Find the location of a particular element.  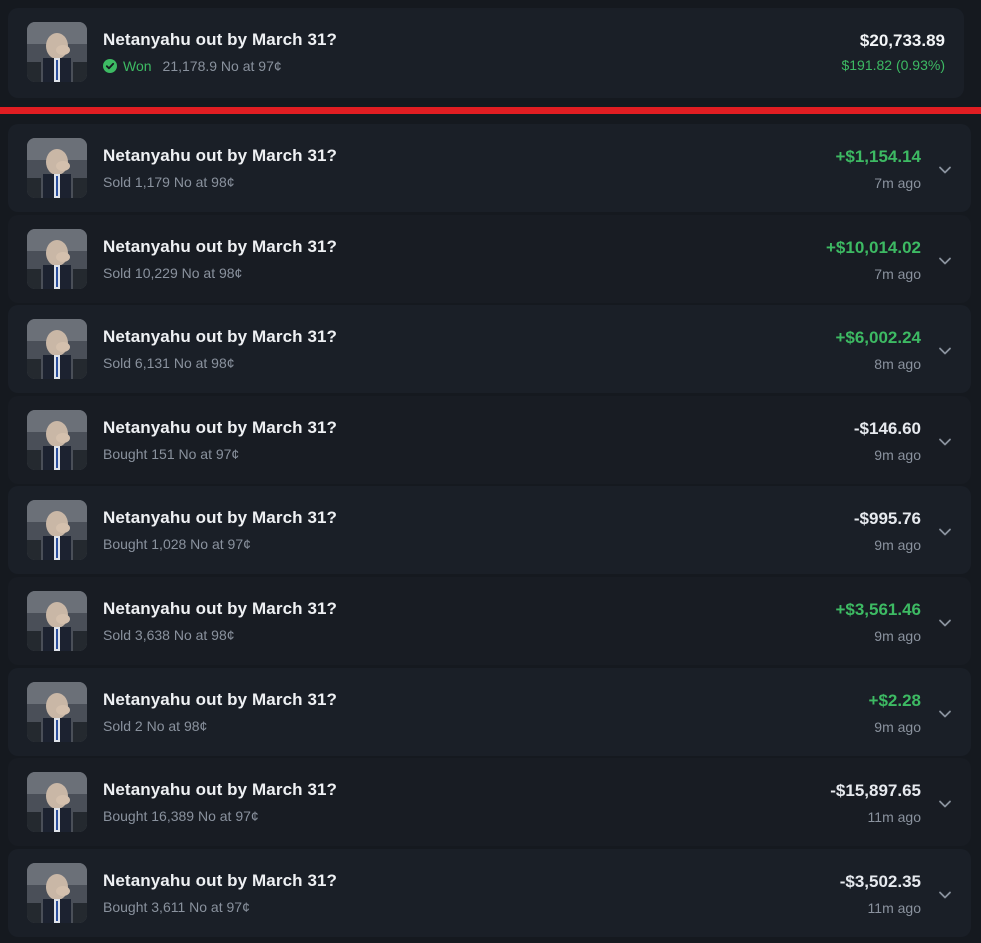

position-detail: 21,178.9 No at 97¢ is located at coordinates (222, 66).